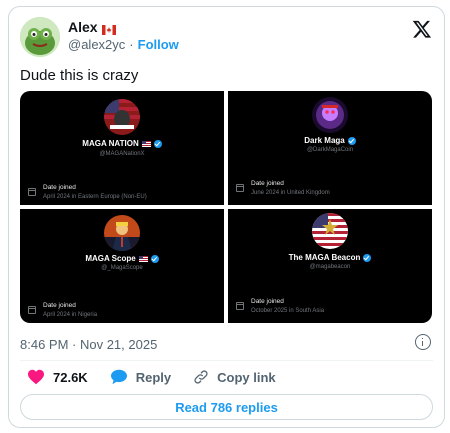 The image size is (450, 433). Describe the element at coordinates (267, 301) in the screenshot. I see `panel-4-date-joined-label: Date joined` at that location.